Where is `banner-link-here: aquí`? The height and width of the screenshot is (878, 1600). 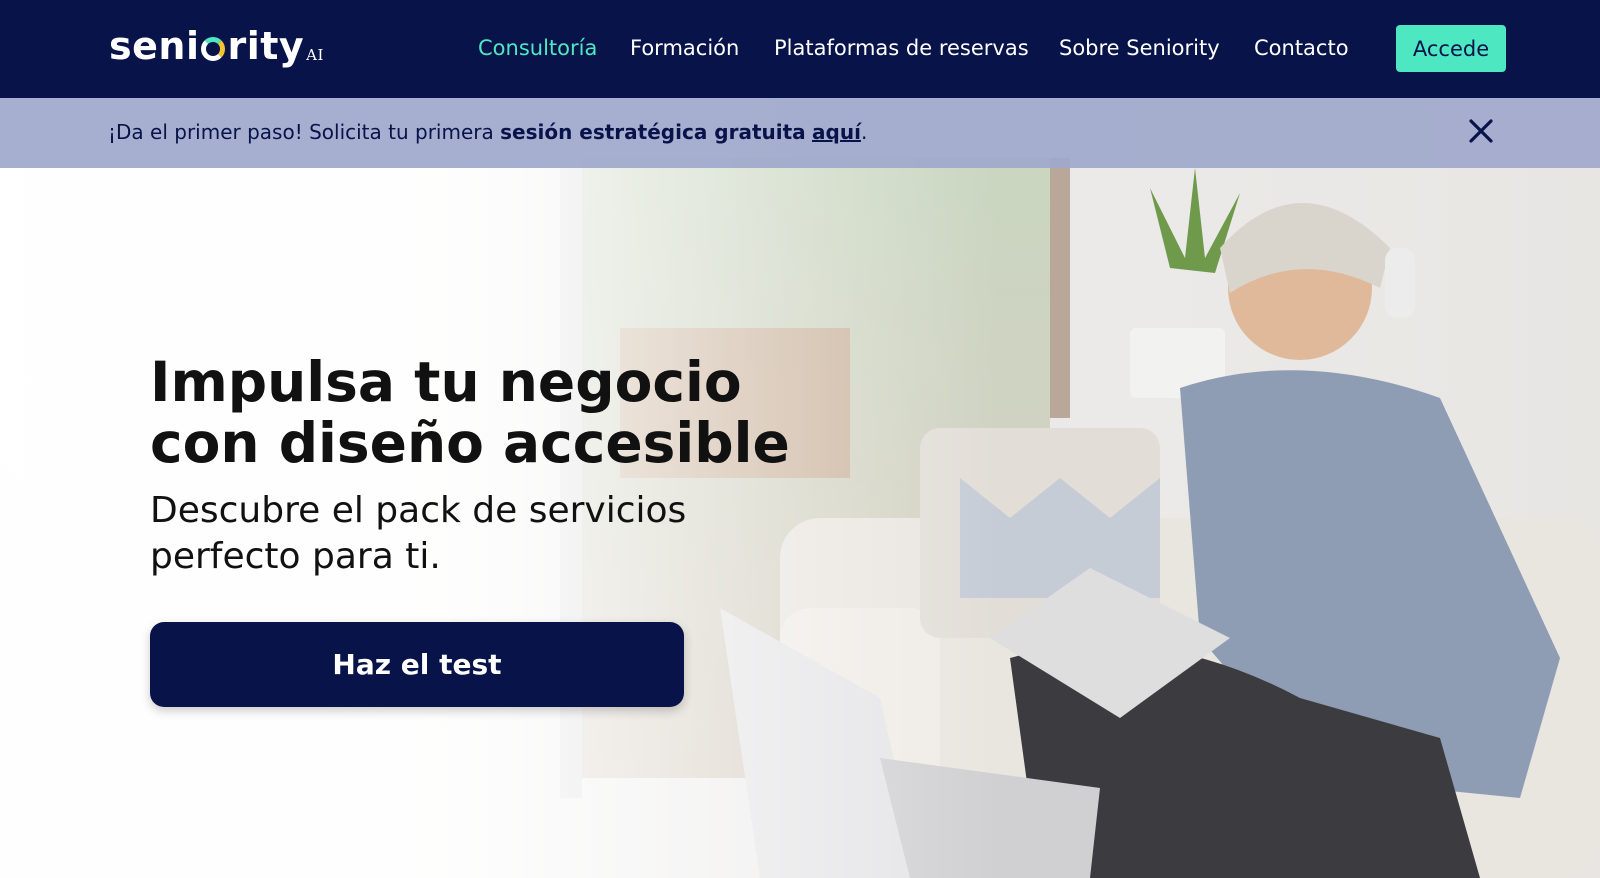
banner-link-here: aquí is located at coordinates (836, 132).